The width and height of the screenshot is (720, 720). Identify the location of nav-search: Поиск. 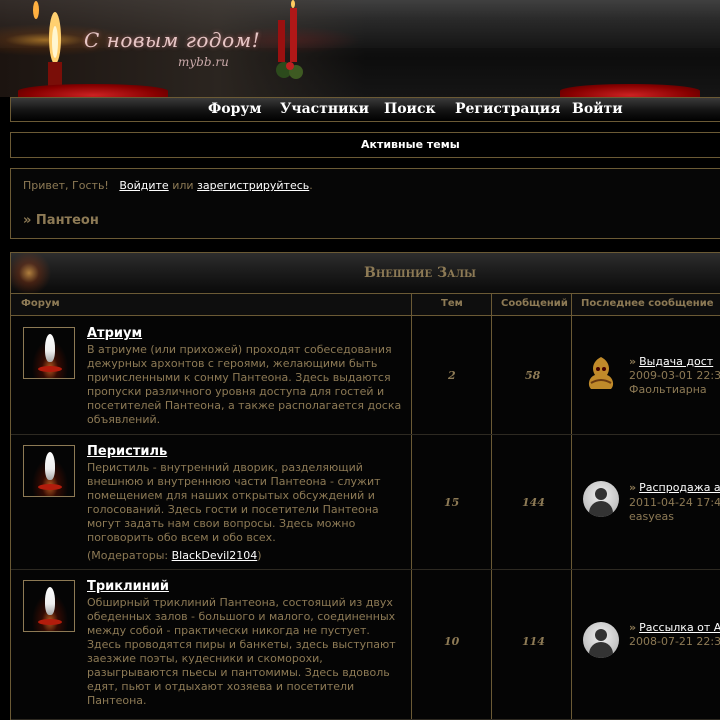
(410, 109).